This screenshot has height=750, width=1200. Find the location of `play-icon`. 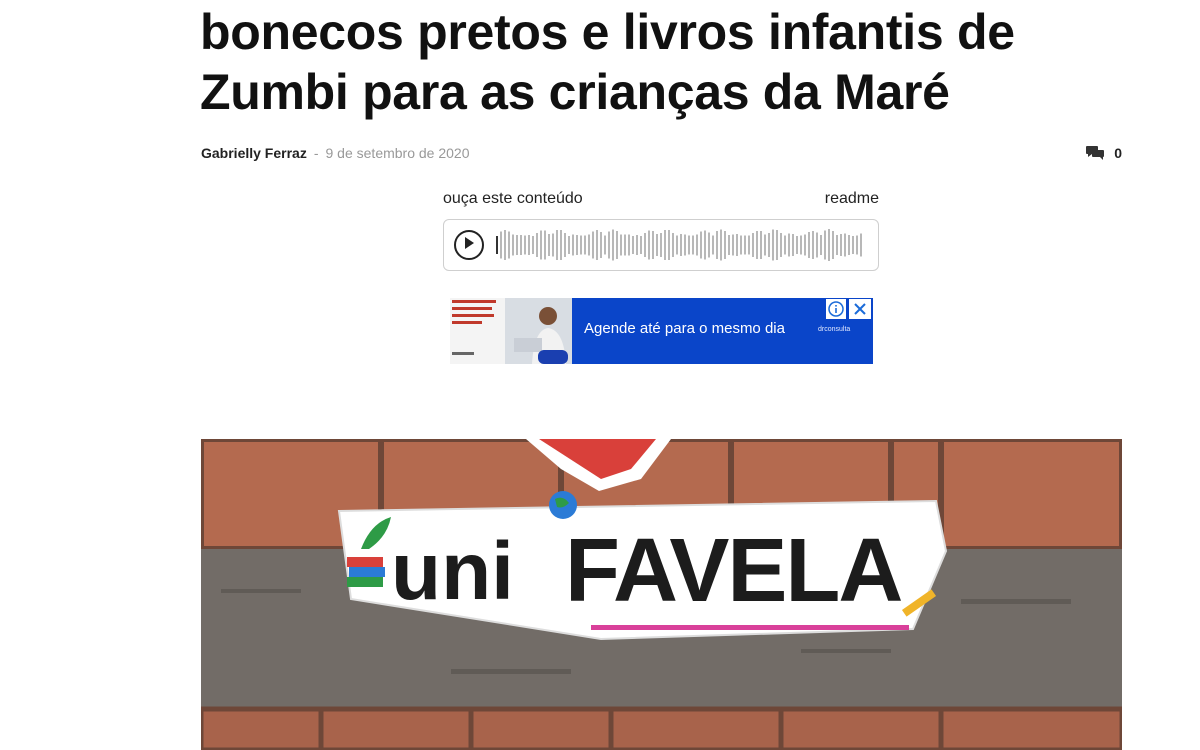

play-icon is located at coordinates (469, 245).